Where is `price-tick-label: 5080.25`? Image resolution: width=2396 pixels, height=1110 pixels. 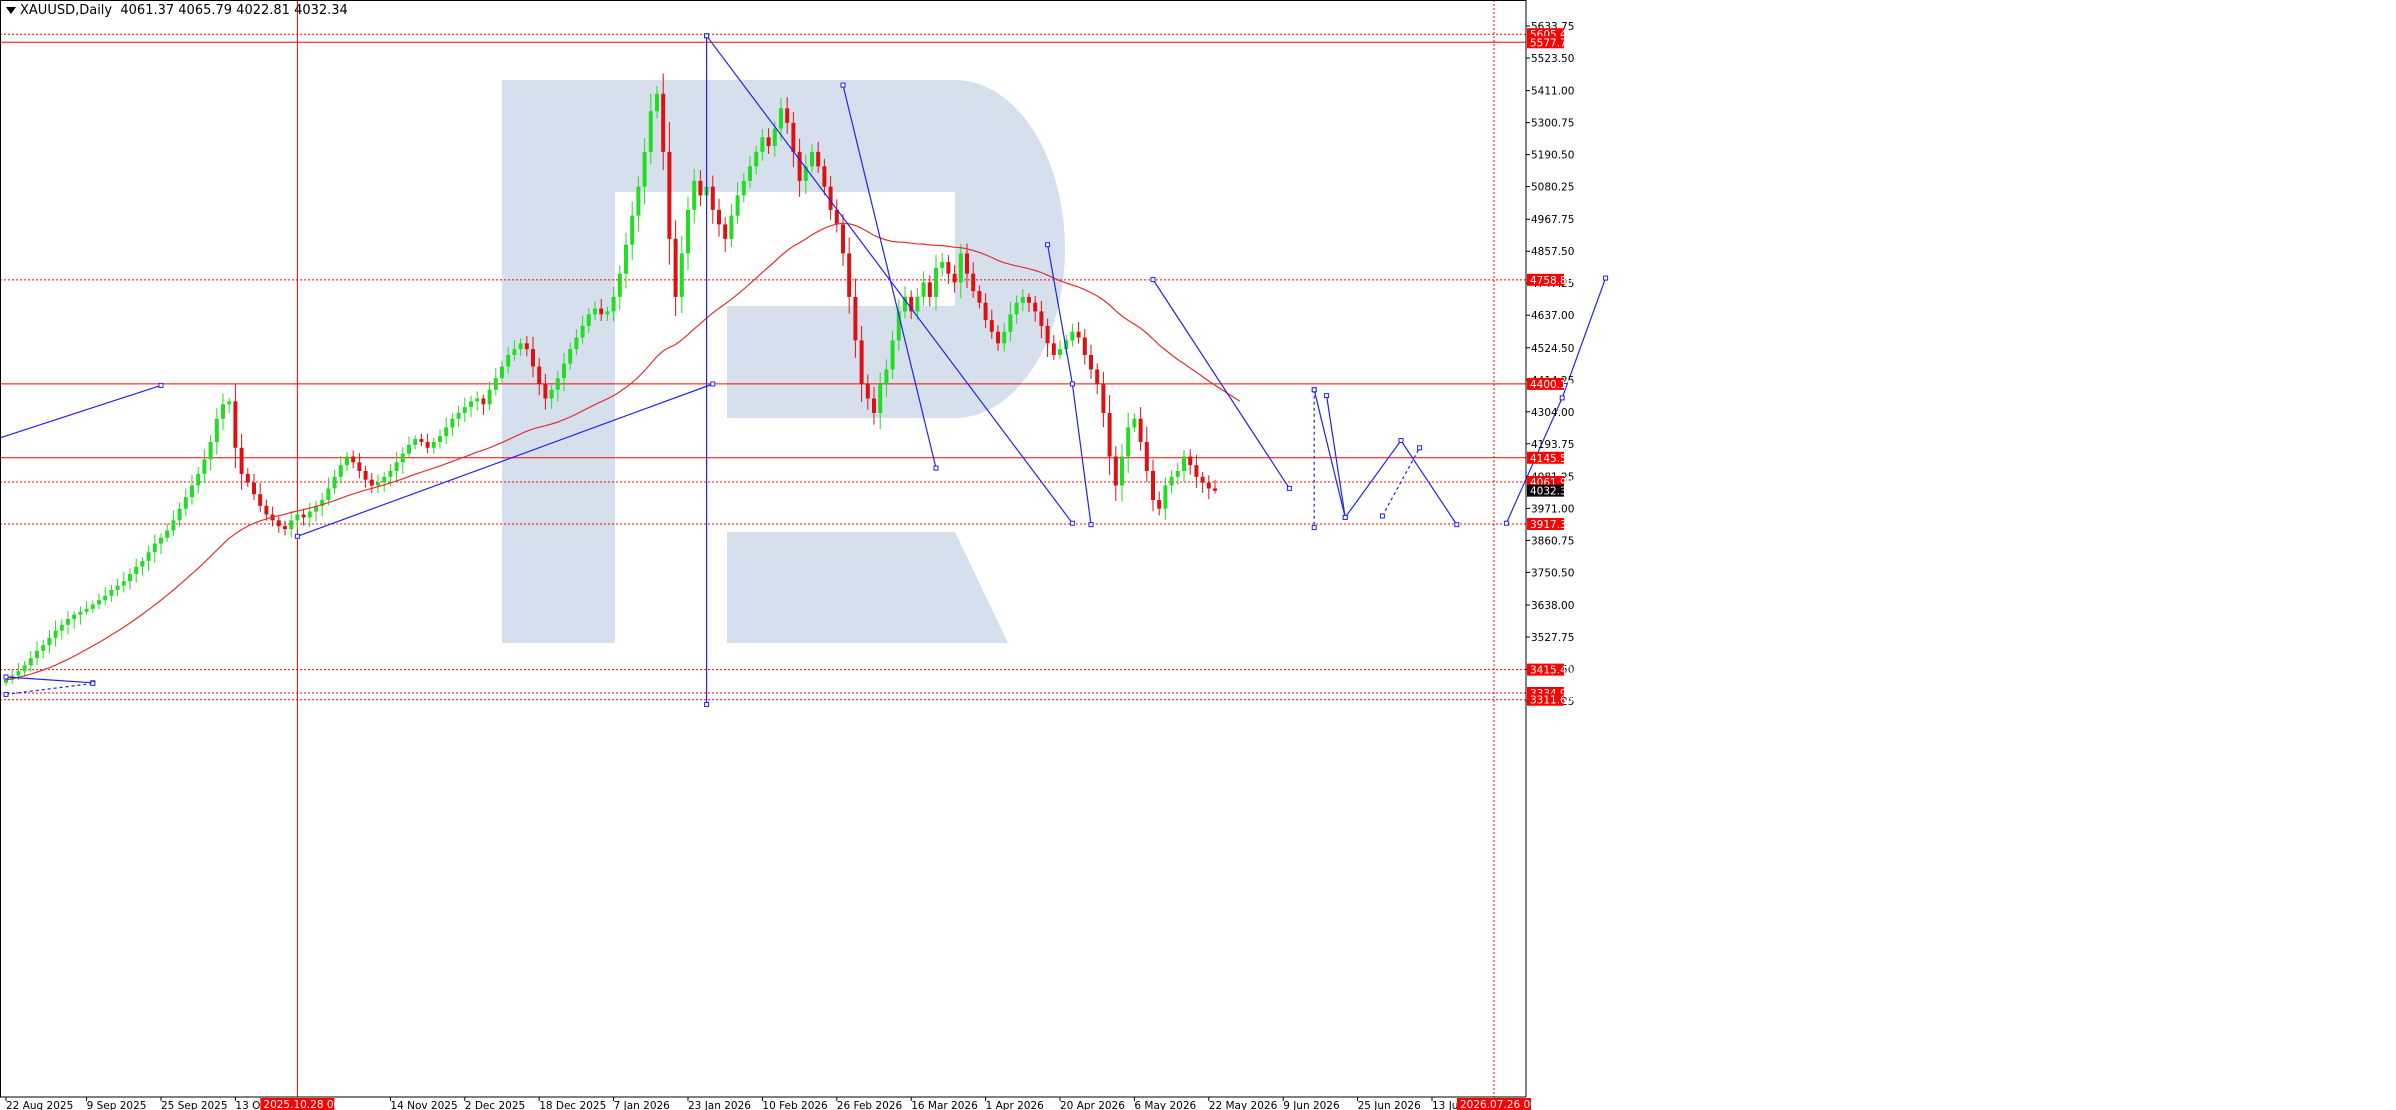 price-tick-label: 5080.25 is located at coordinates (1552, 188).